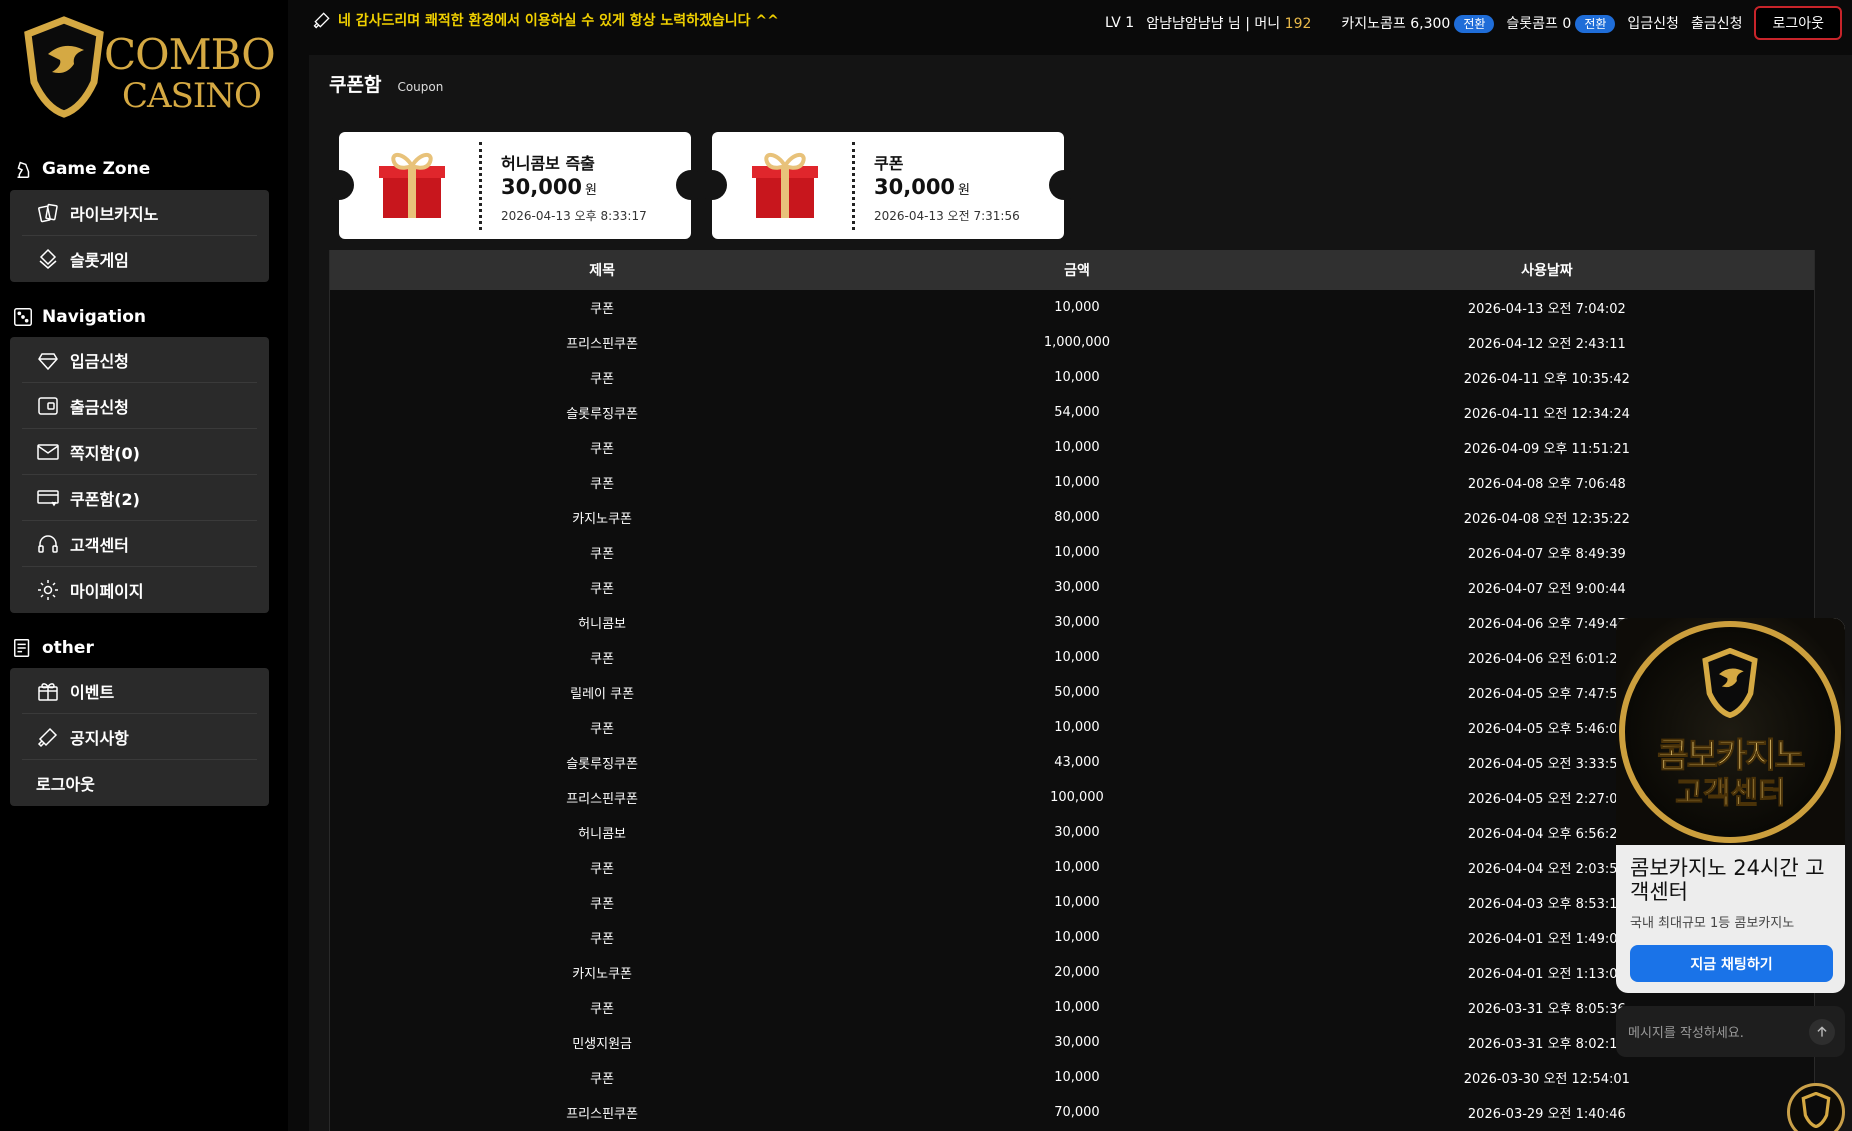  I want to click on sidebar-item-live-casino: 라이브카지노, so click(139, 213).